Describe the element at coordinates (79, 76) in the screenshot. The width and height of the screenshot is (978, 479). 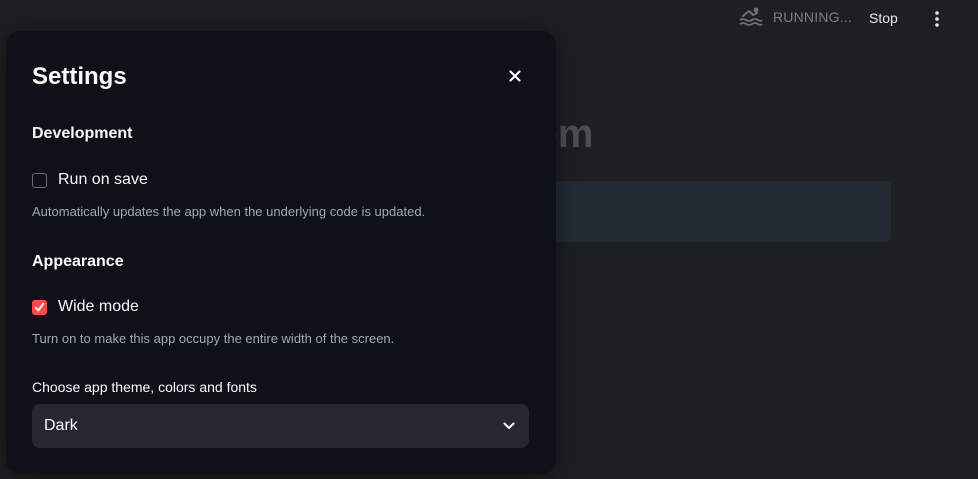
I see `dialog-title: Settings` at that location.